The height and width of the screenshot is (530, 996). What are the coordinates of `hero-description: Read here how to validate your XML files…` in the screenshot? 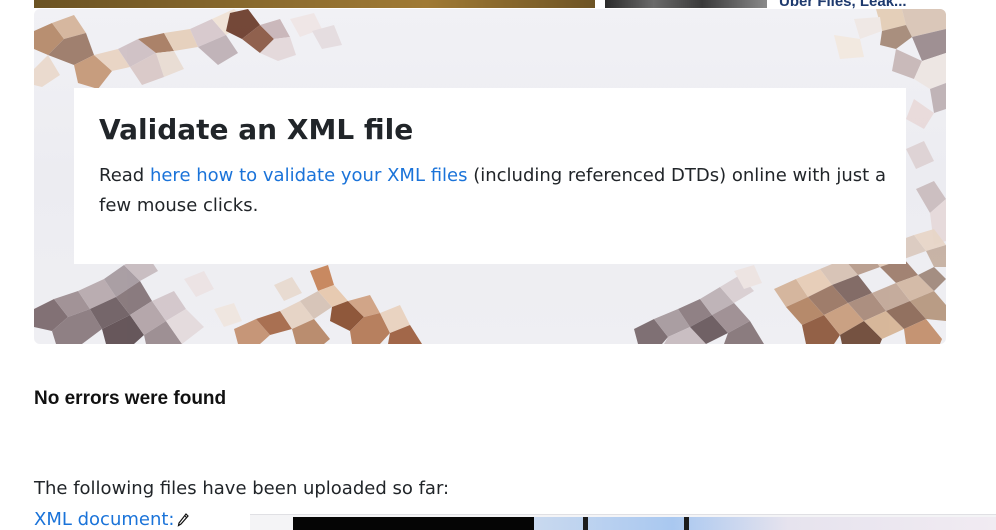 It's located at (494, 191).